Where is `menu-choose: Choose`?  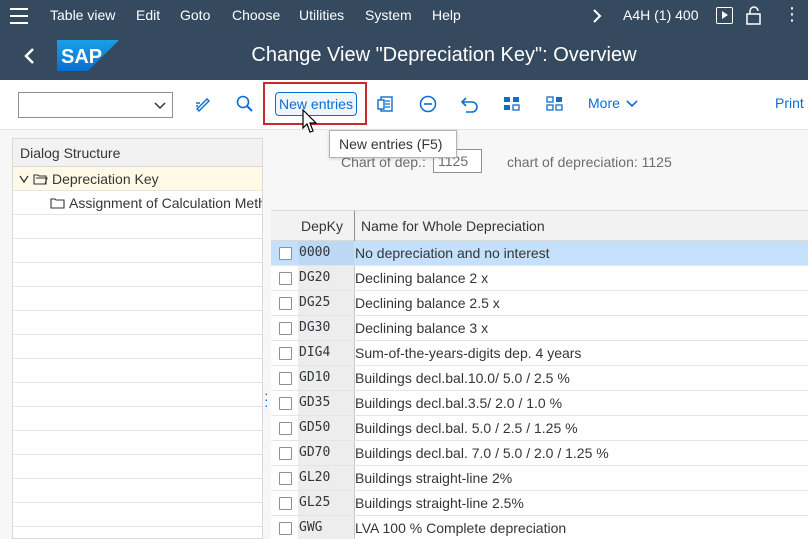
menu-choose: Choose is located at coordinates (256, 15).